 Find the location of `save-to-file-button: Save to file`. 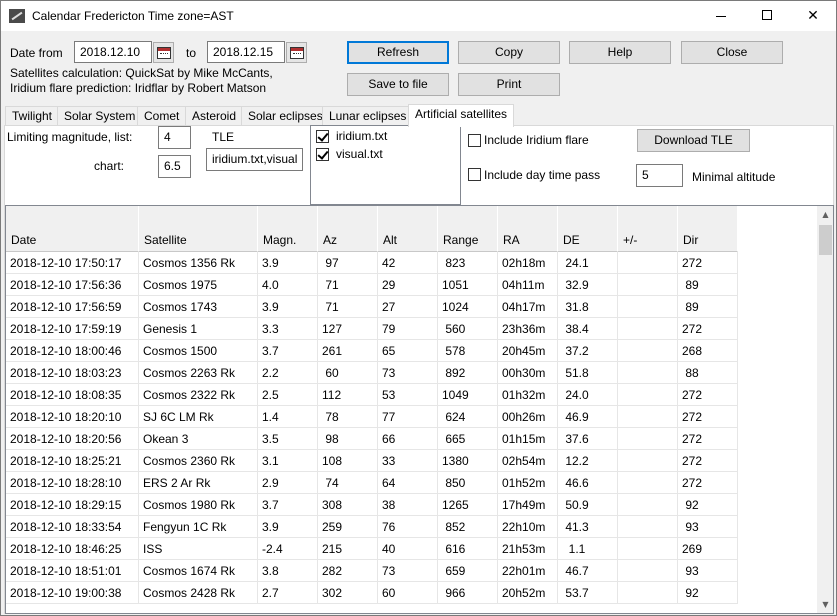

save-to-file-button: Save to file is located at coordinates (398, 84).